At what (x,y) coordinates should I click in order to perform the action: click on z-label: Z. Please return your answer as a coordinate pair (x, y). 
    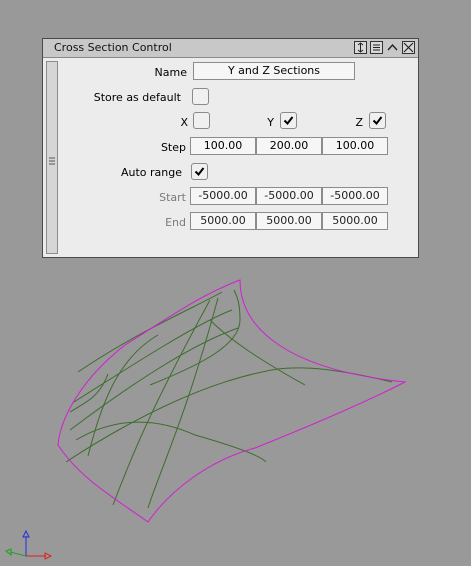
    Looking at the image, I should click on (359, 122).